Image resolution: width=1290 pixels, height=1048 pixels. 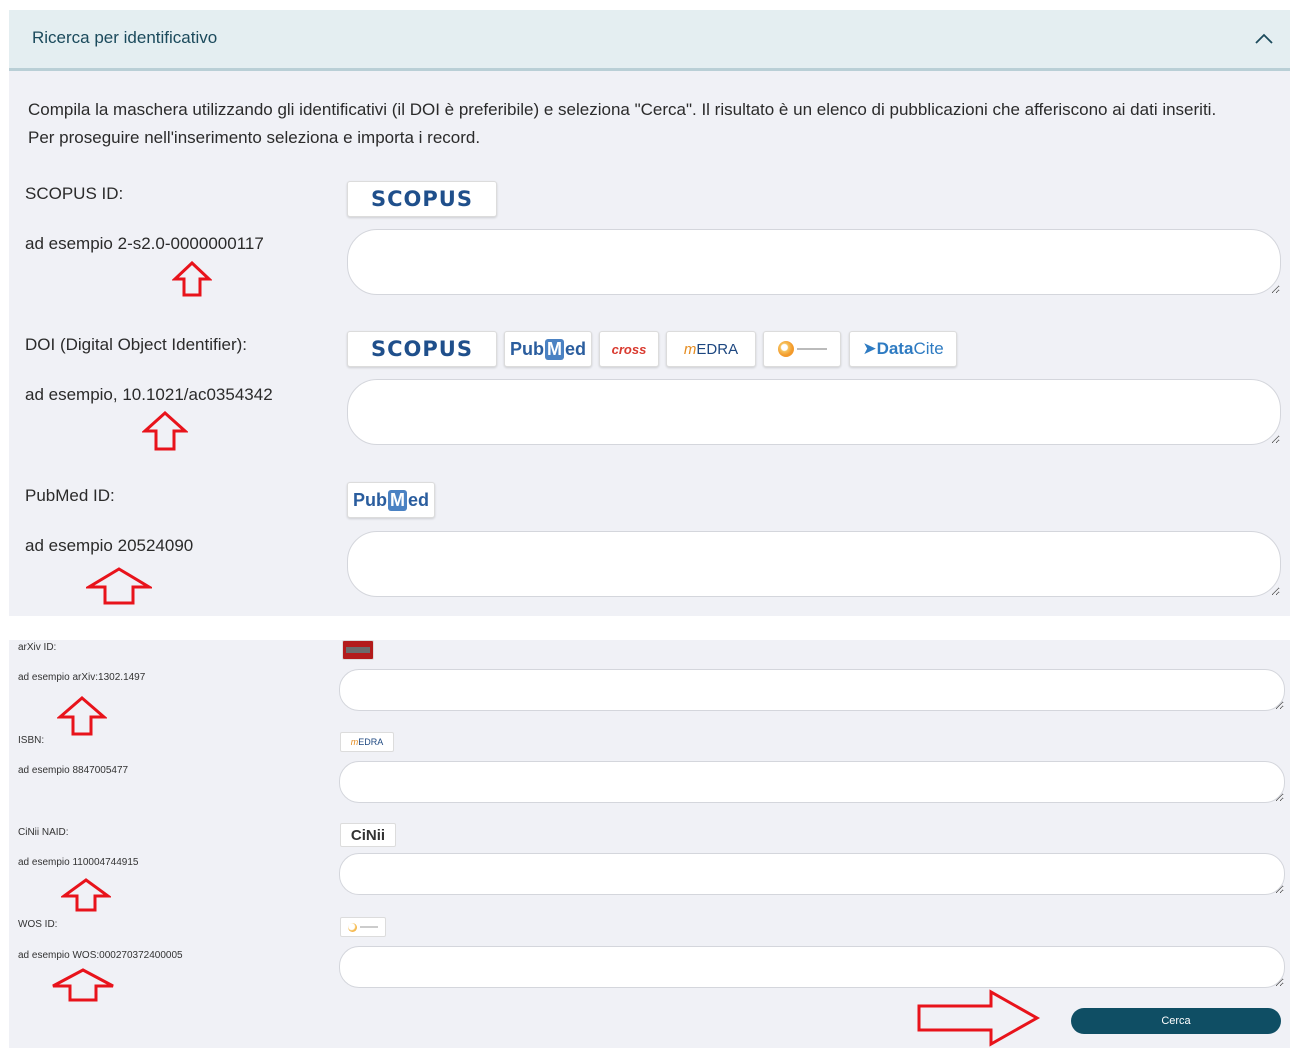 What do you see at coordinates (144, 243) in the screenshot?
I see `scopus-id-example: ad esempio 2-s2.0-0000000117` at bounding box center [144, 243].